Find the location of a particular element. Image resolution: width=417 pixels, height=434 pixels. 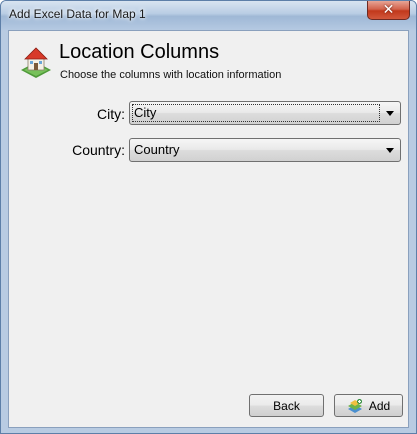

add-data-icon is located at coordinates (354, 405).